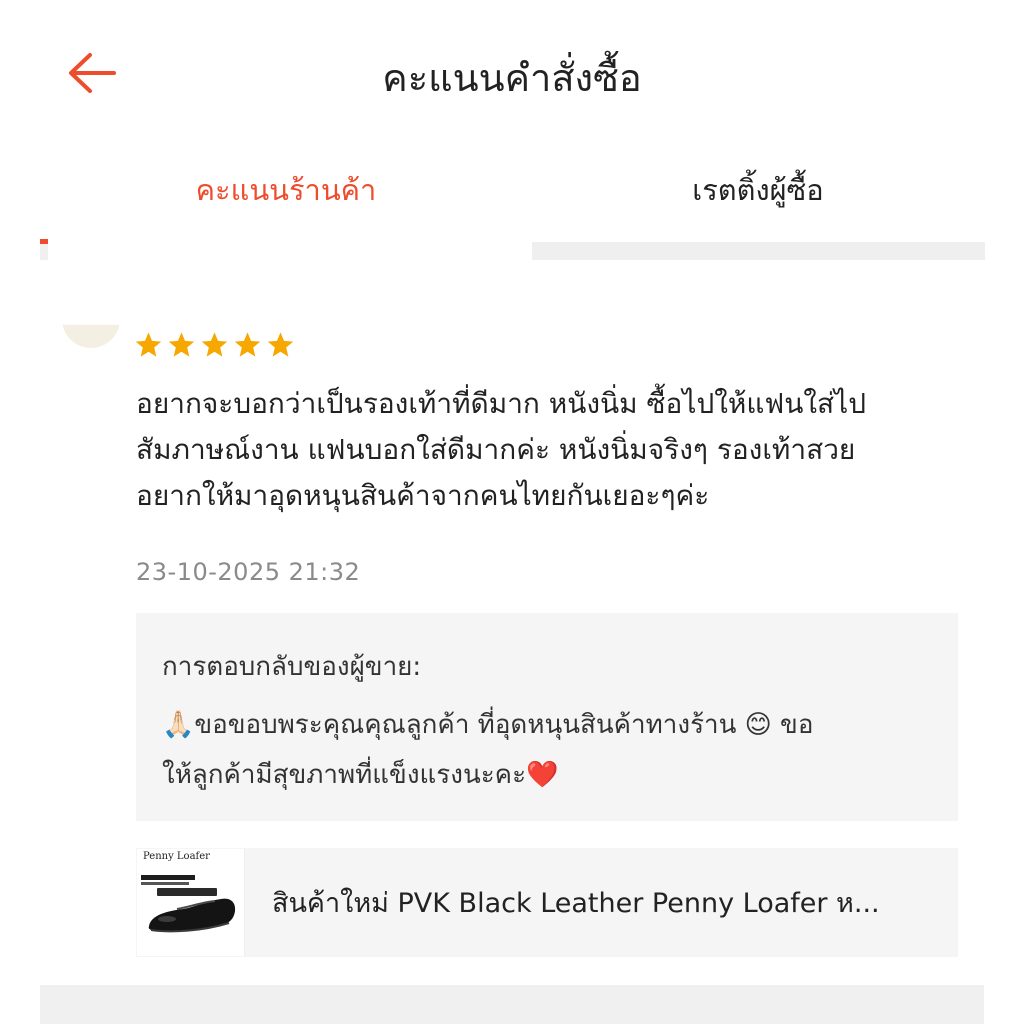  I want to click on tab-shop-rating: คะแนนร้านค้า, so click(286, 190).